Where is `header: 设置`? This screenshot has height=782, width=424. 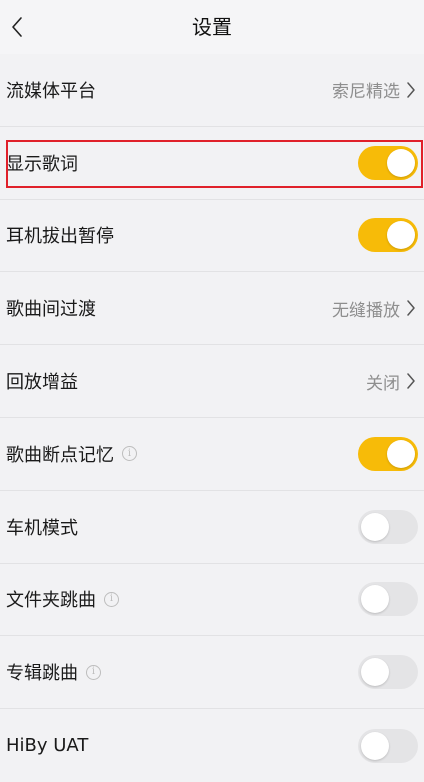
header: 设置 is located at coordinates (212, 27).